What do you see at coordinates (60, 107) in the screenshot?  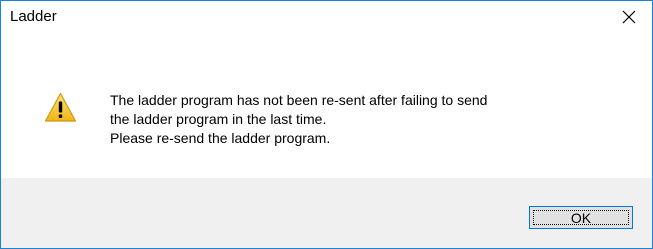 I see `warning-icon` at bounding box center [60, 107].